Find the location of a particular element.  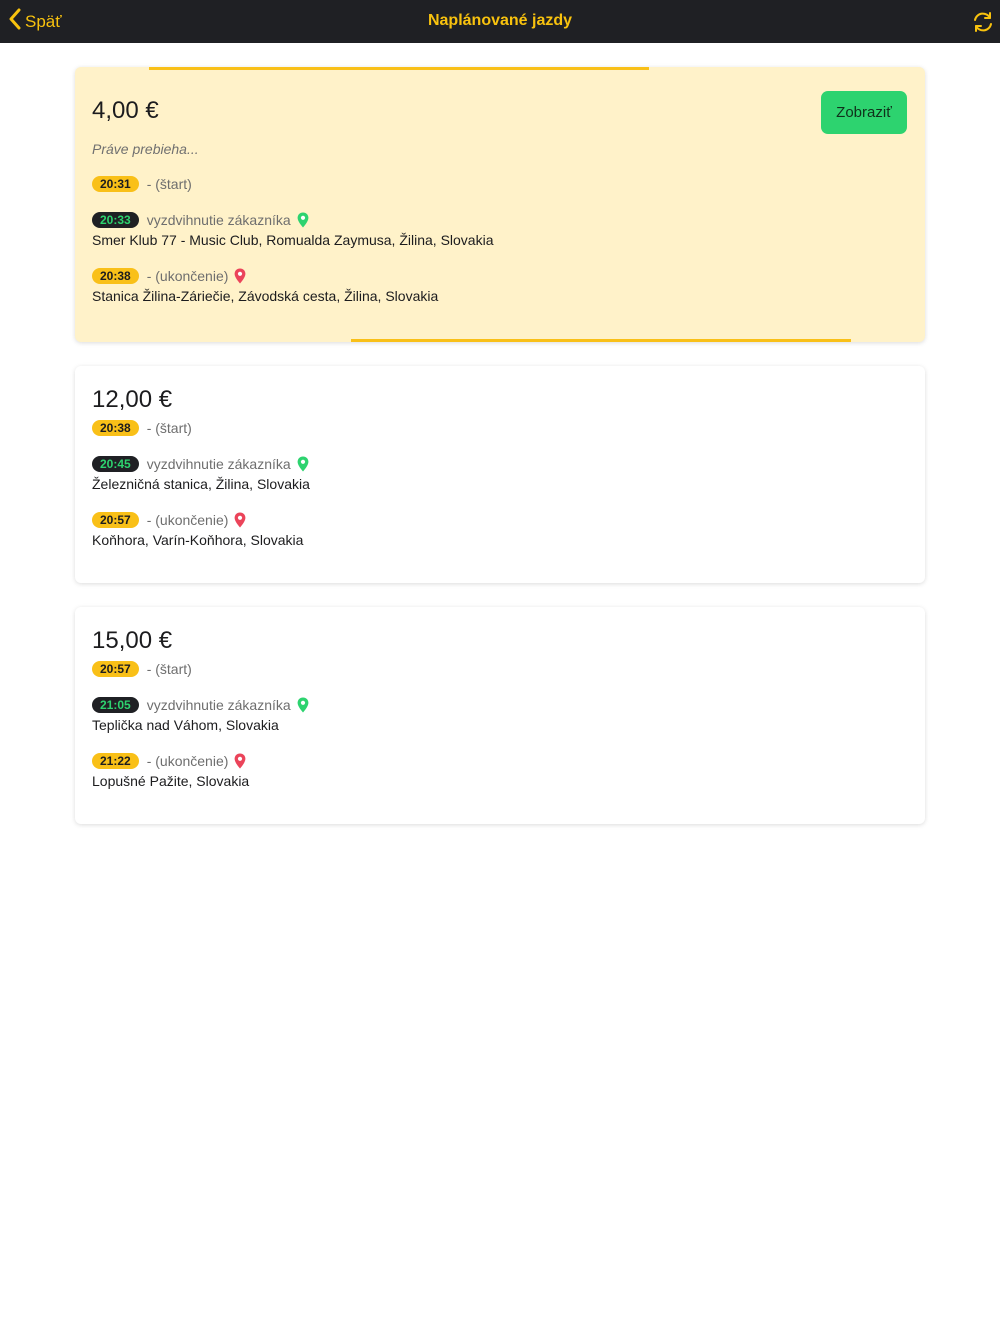

end-time-badge: 21:22 is located at coordinates (115, 761).